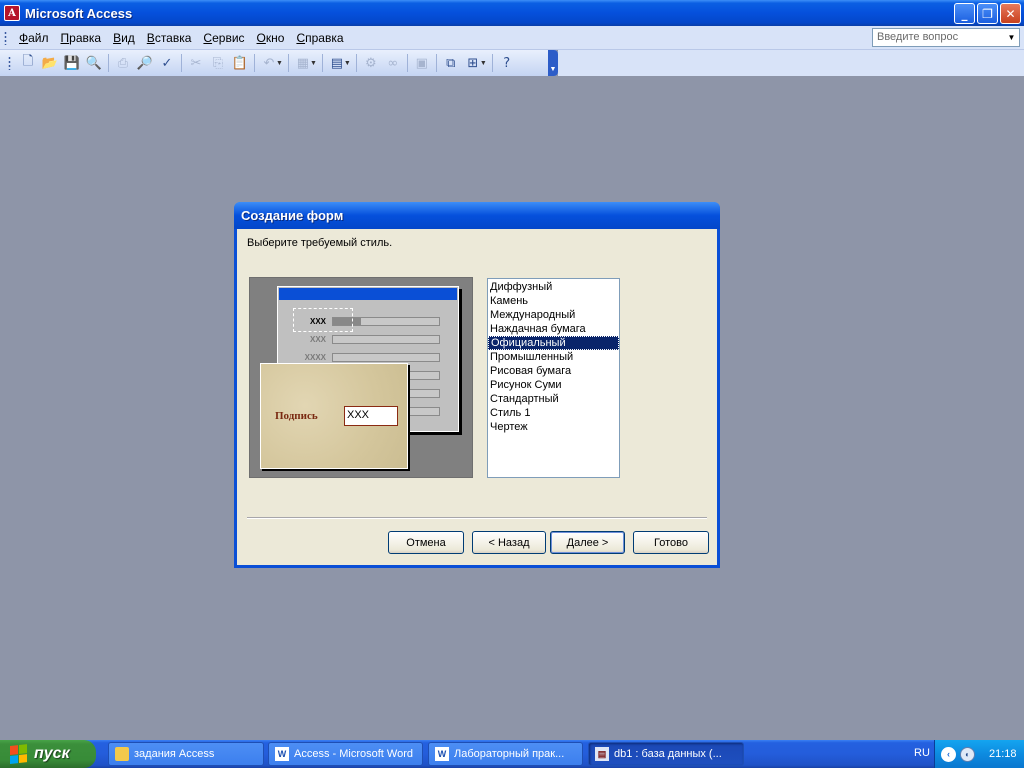 This screenshot has width=1024, height=768. Describe the element at coordinates (371, 63) in the screenshot. I see `code-icon: ⚙` at that location.